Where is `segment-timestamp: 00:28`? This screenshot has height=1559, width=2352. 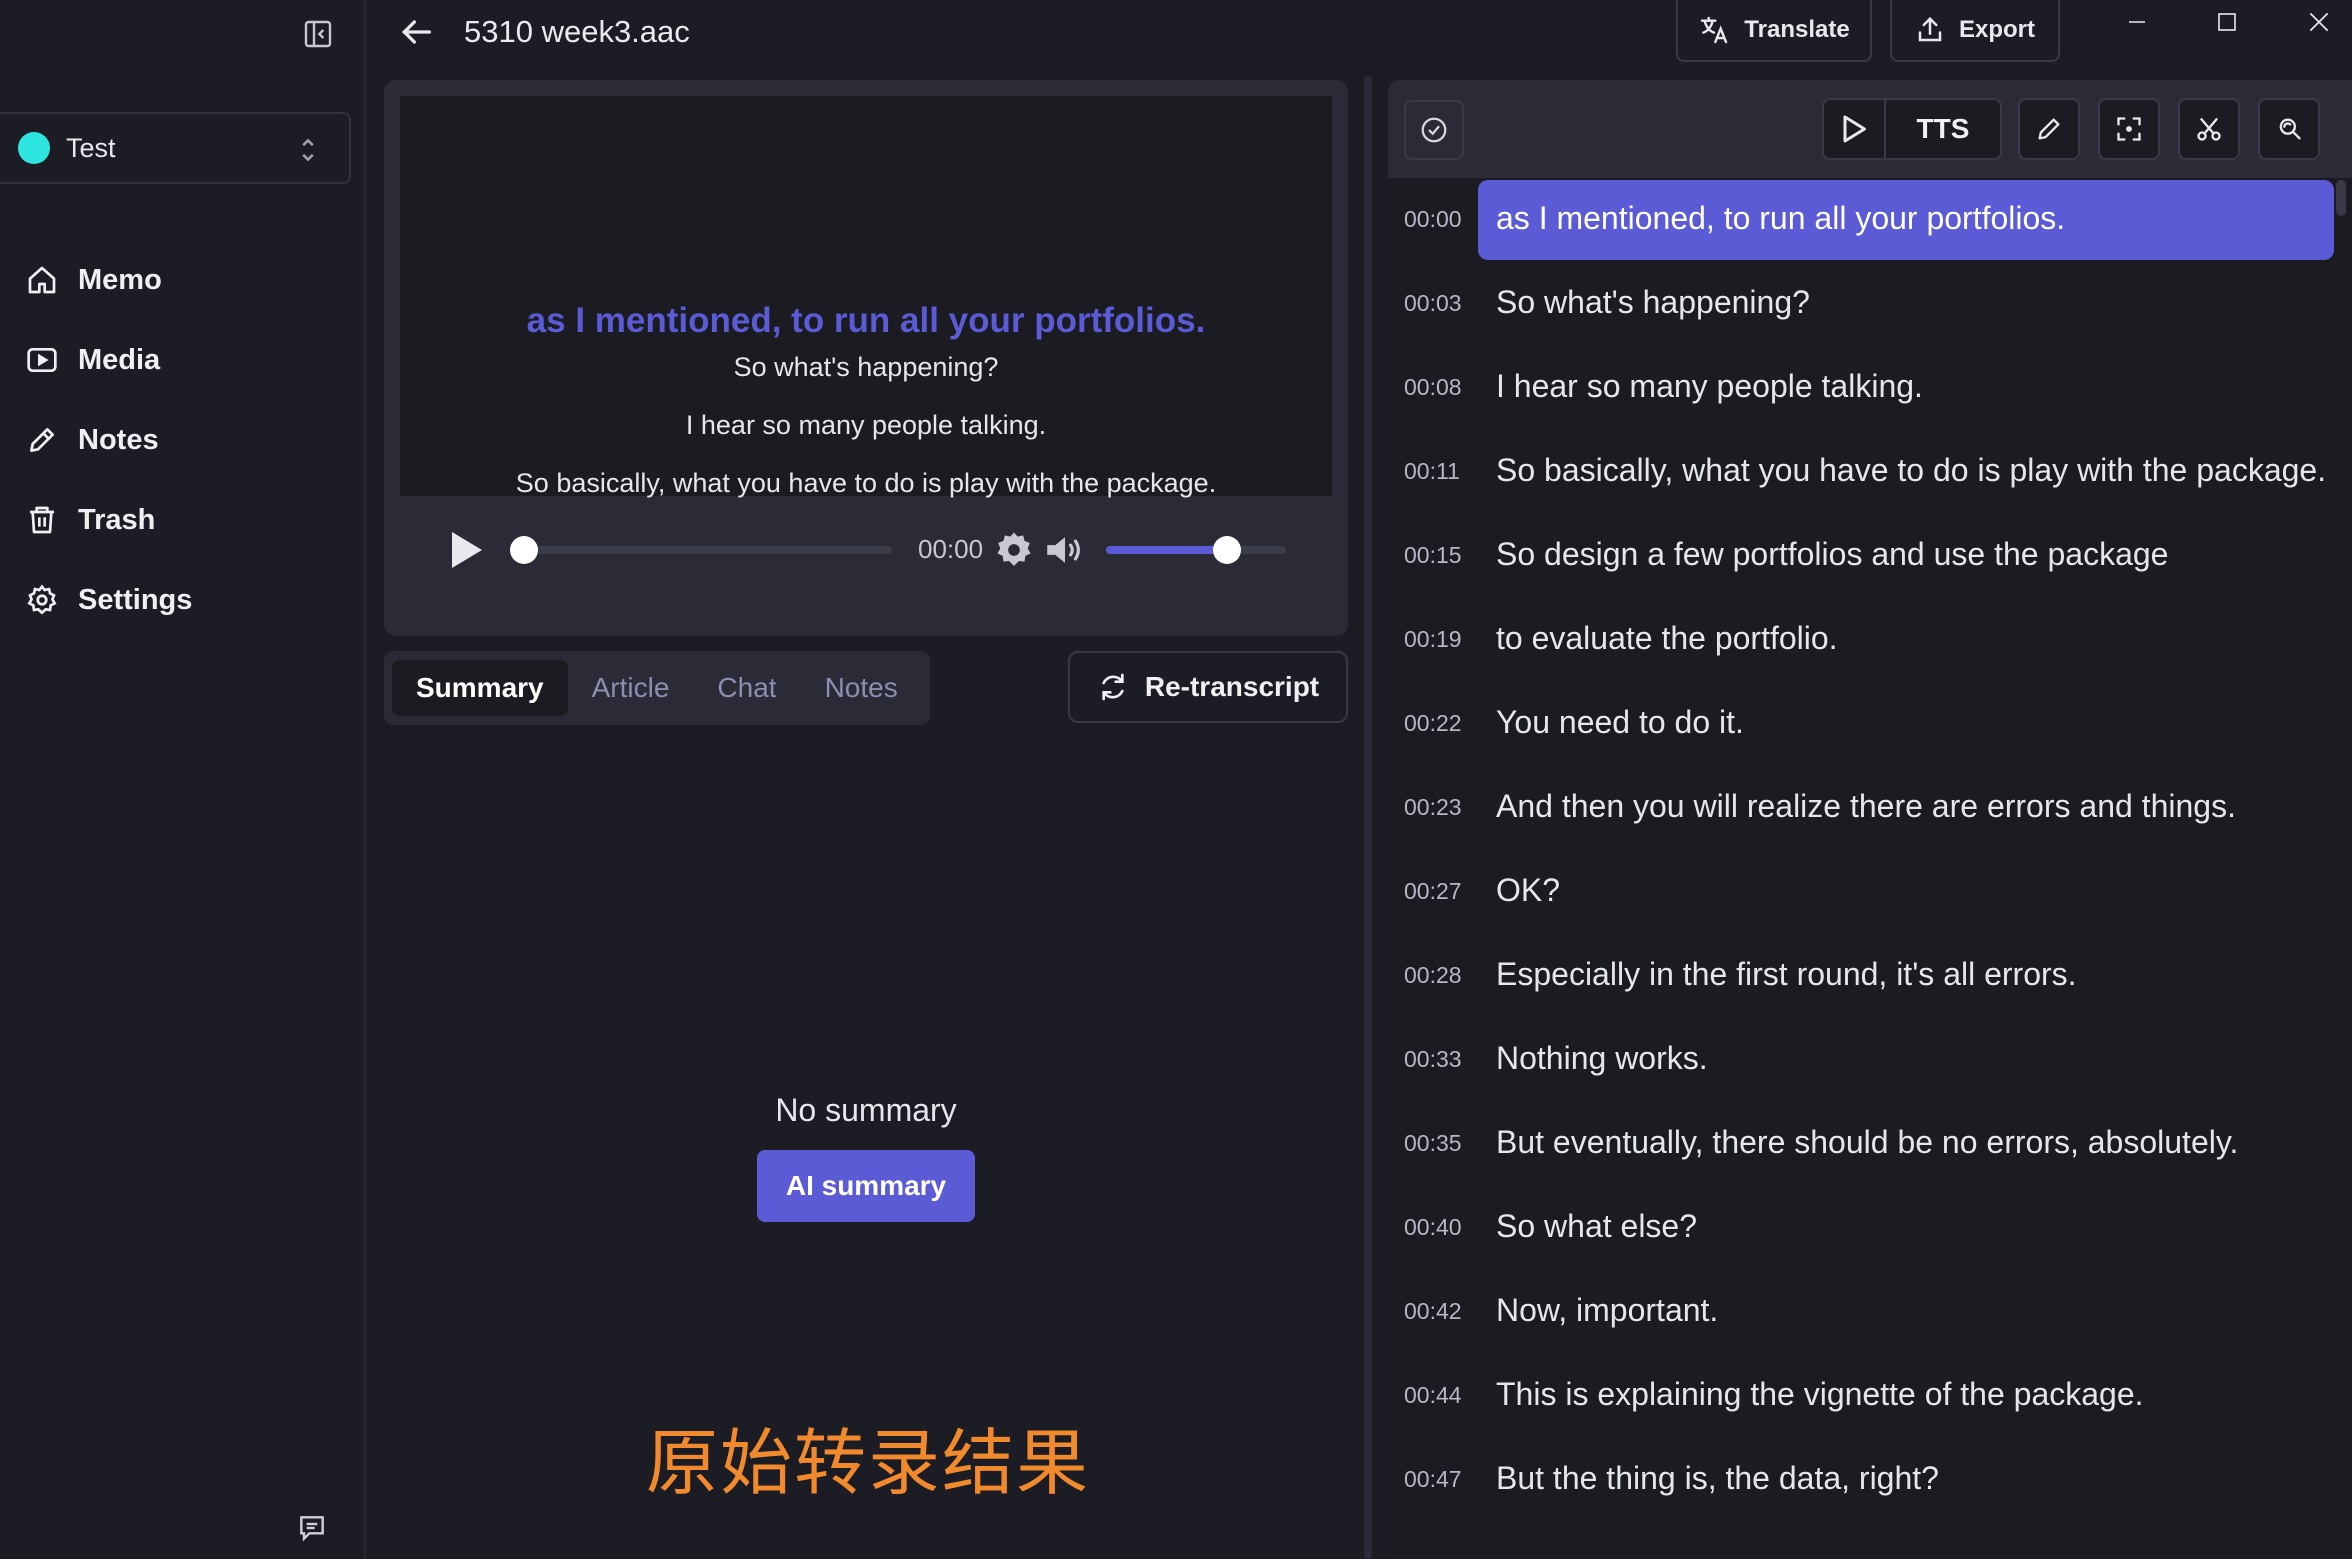 segment-timestamp: 00:28 is located at coordinates (1433, 975).